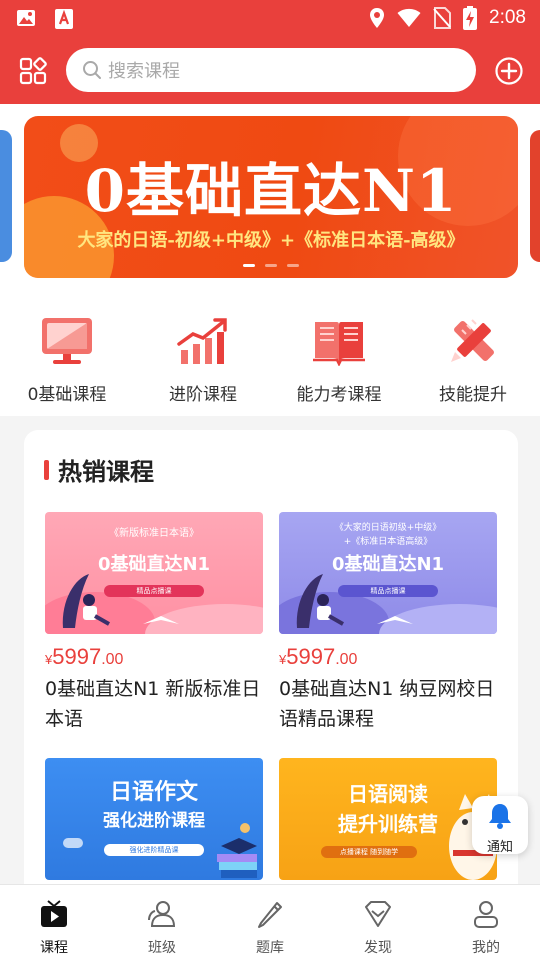  I want to click on tab-label: 发现, so click(378, 948).